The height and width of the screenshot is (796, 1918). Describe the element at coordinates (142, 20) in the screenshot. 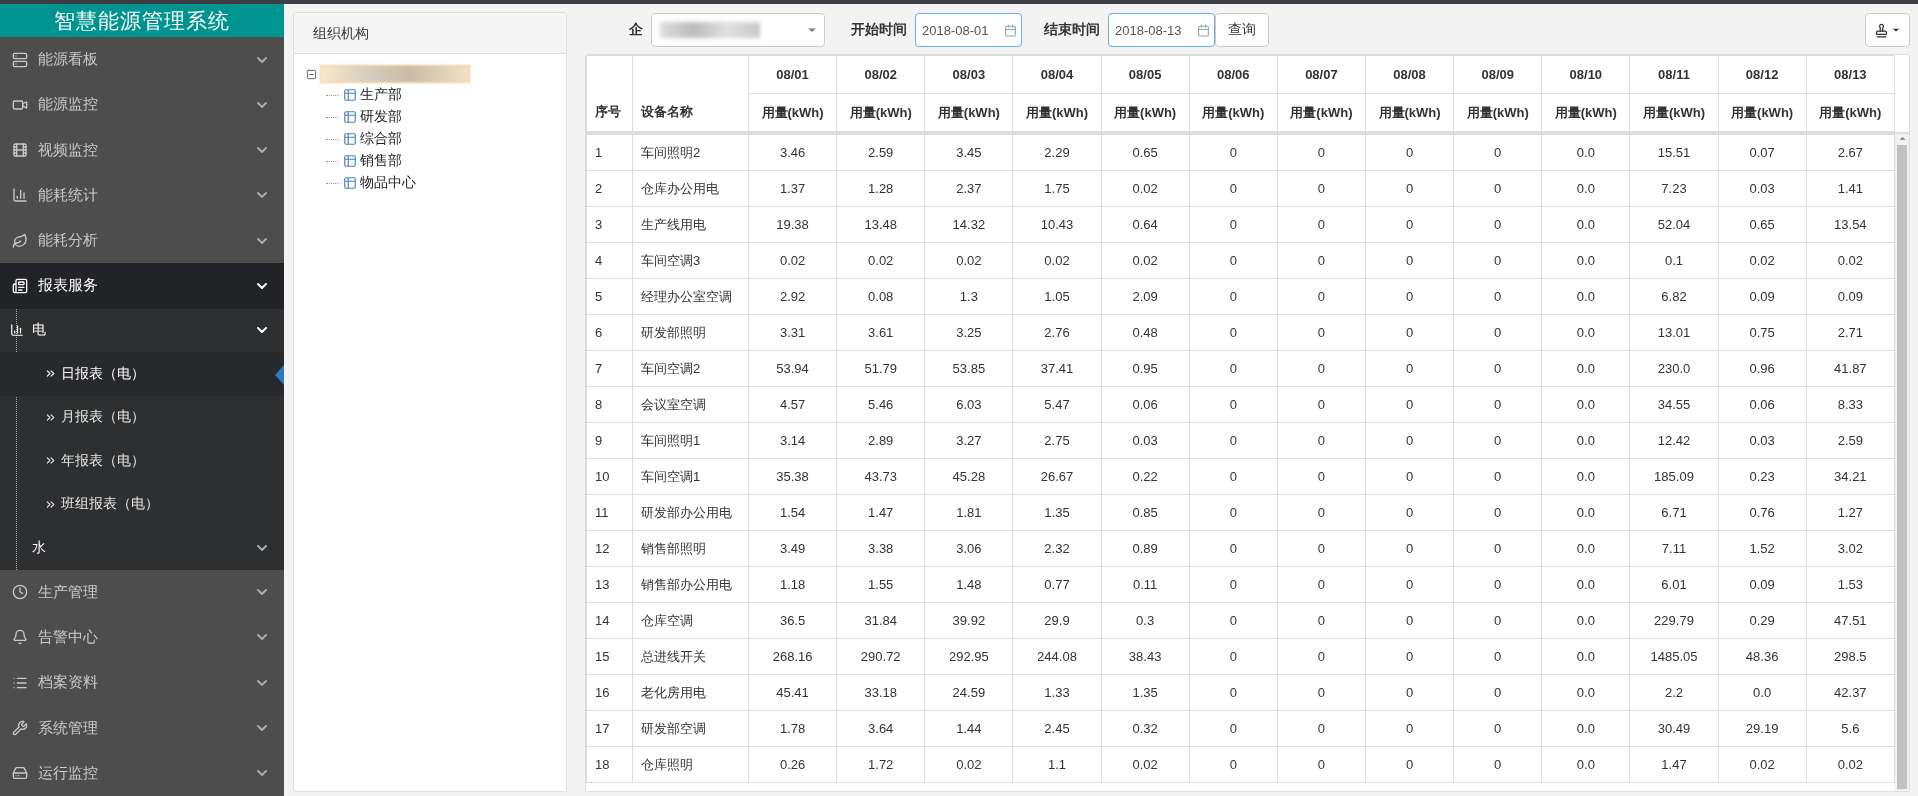

I see `app-title: 智慧能源管理系统` at that location.